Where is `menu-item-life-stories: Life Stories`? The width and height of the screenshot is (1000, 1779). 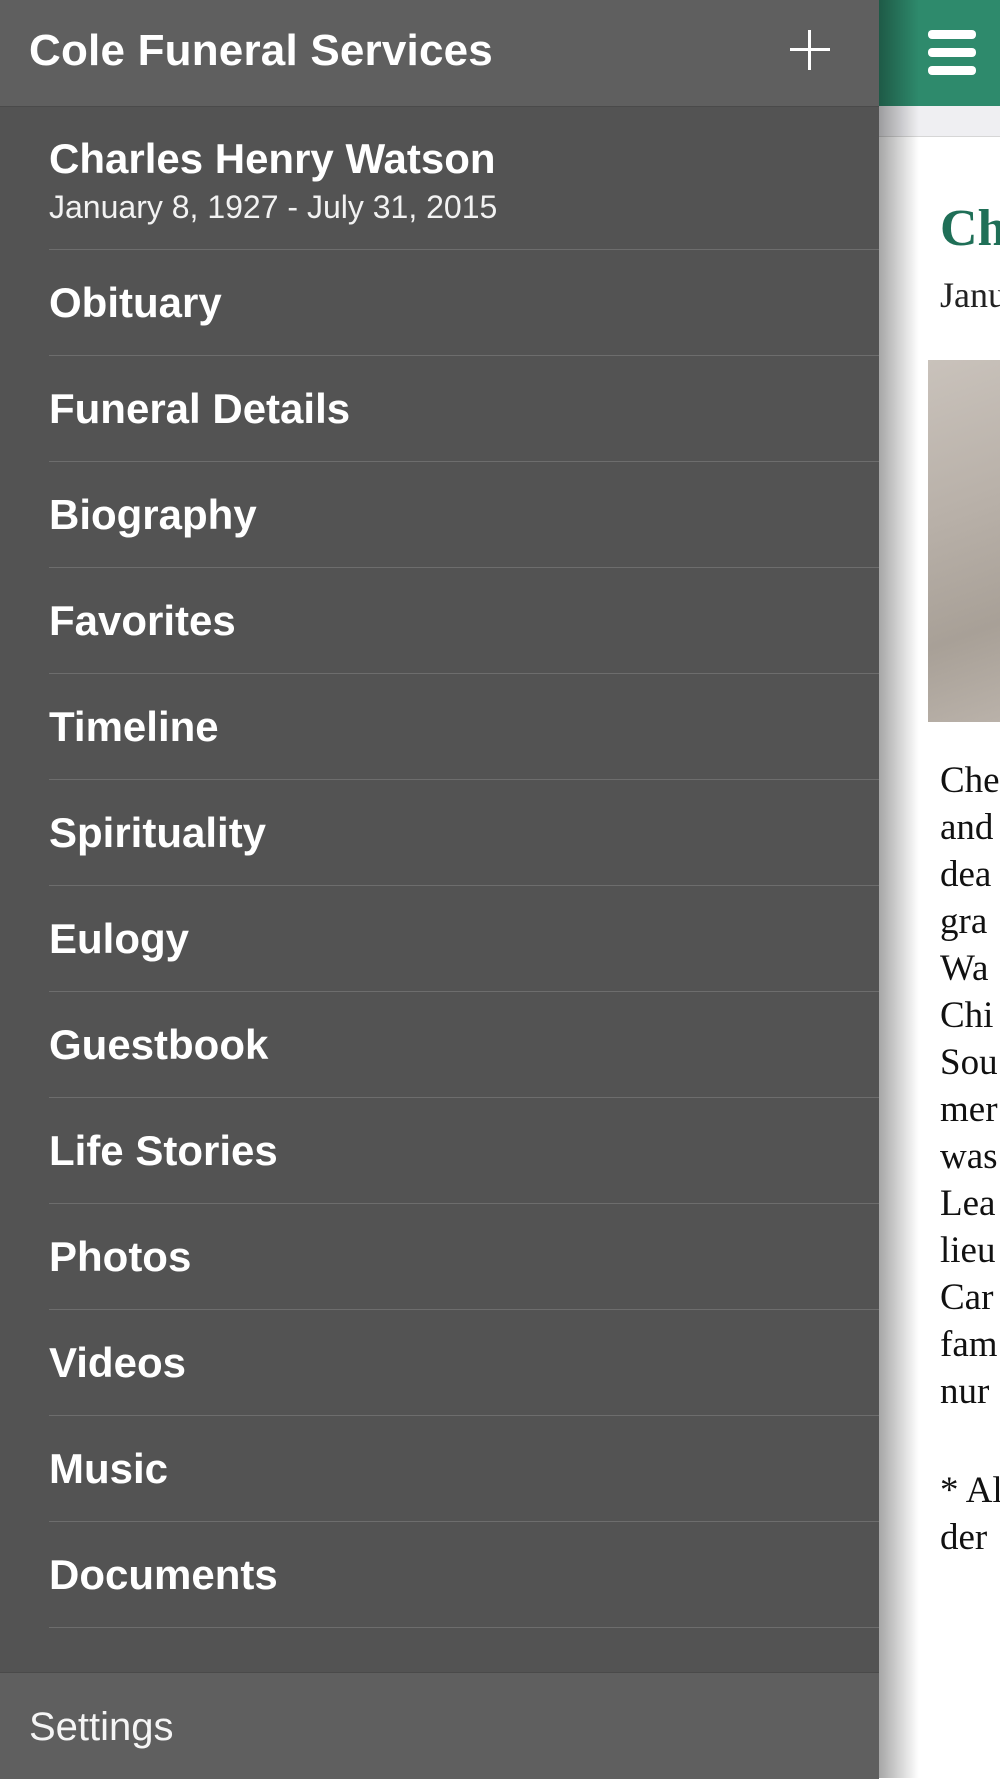
menu-item-life-stories: Life Stories is located at coordinates (464, 1151).